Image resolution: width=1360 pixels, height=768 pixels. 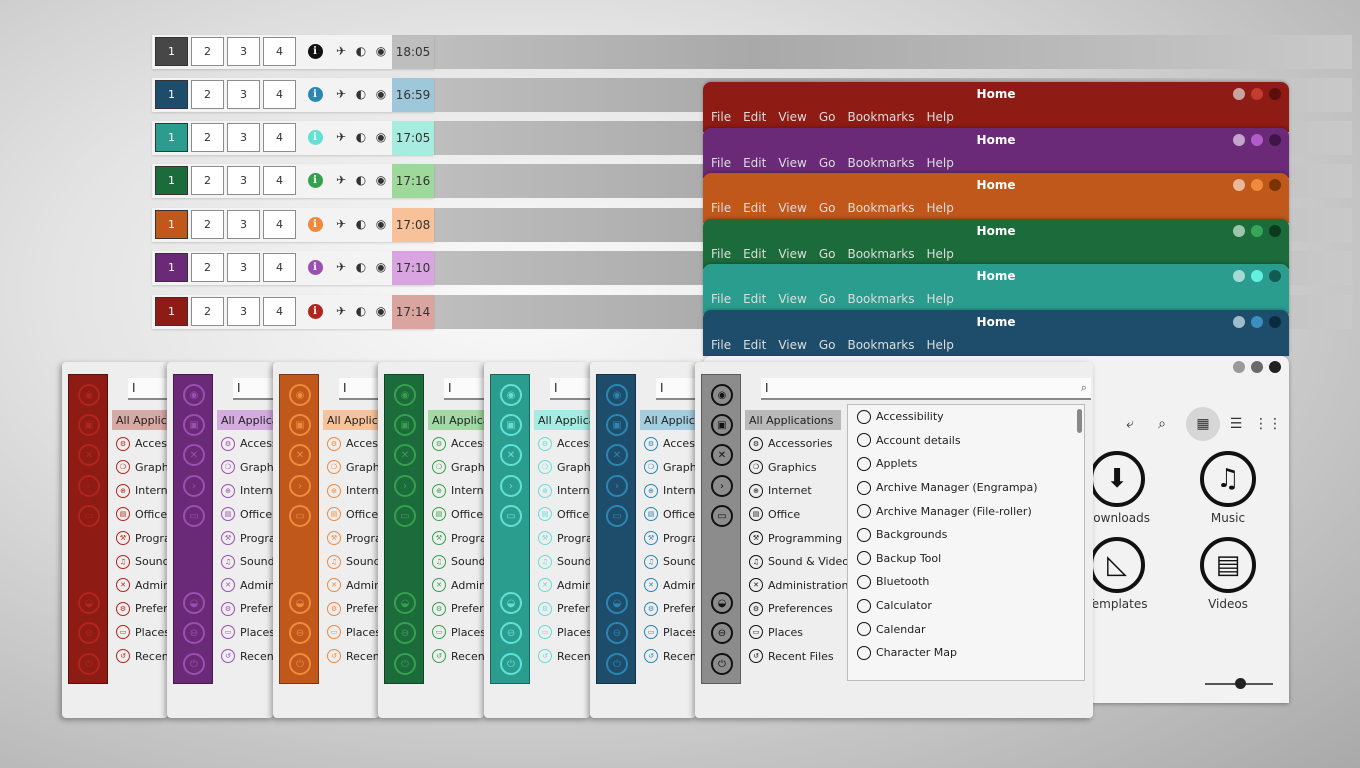 I want to click on app-item: Calculator, so click(x=966, y=606).